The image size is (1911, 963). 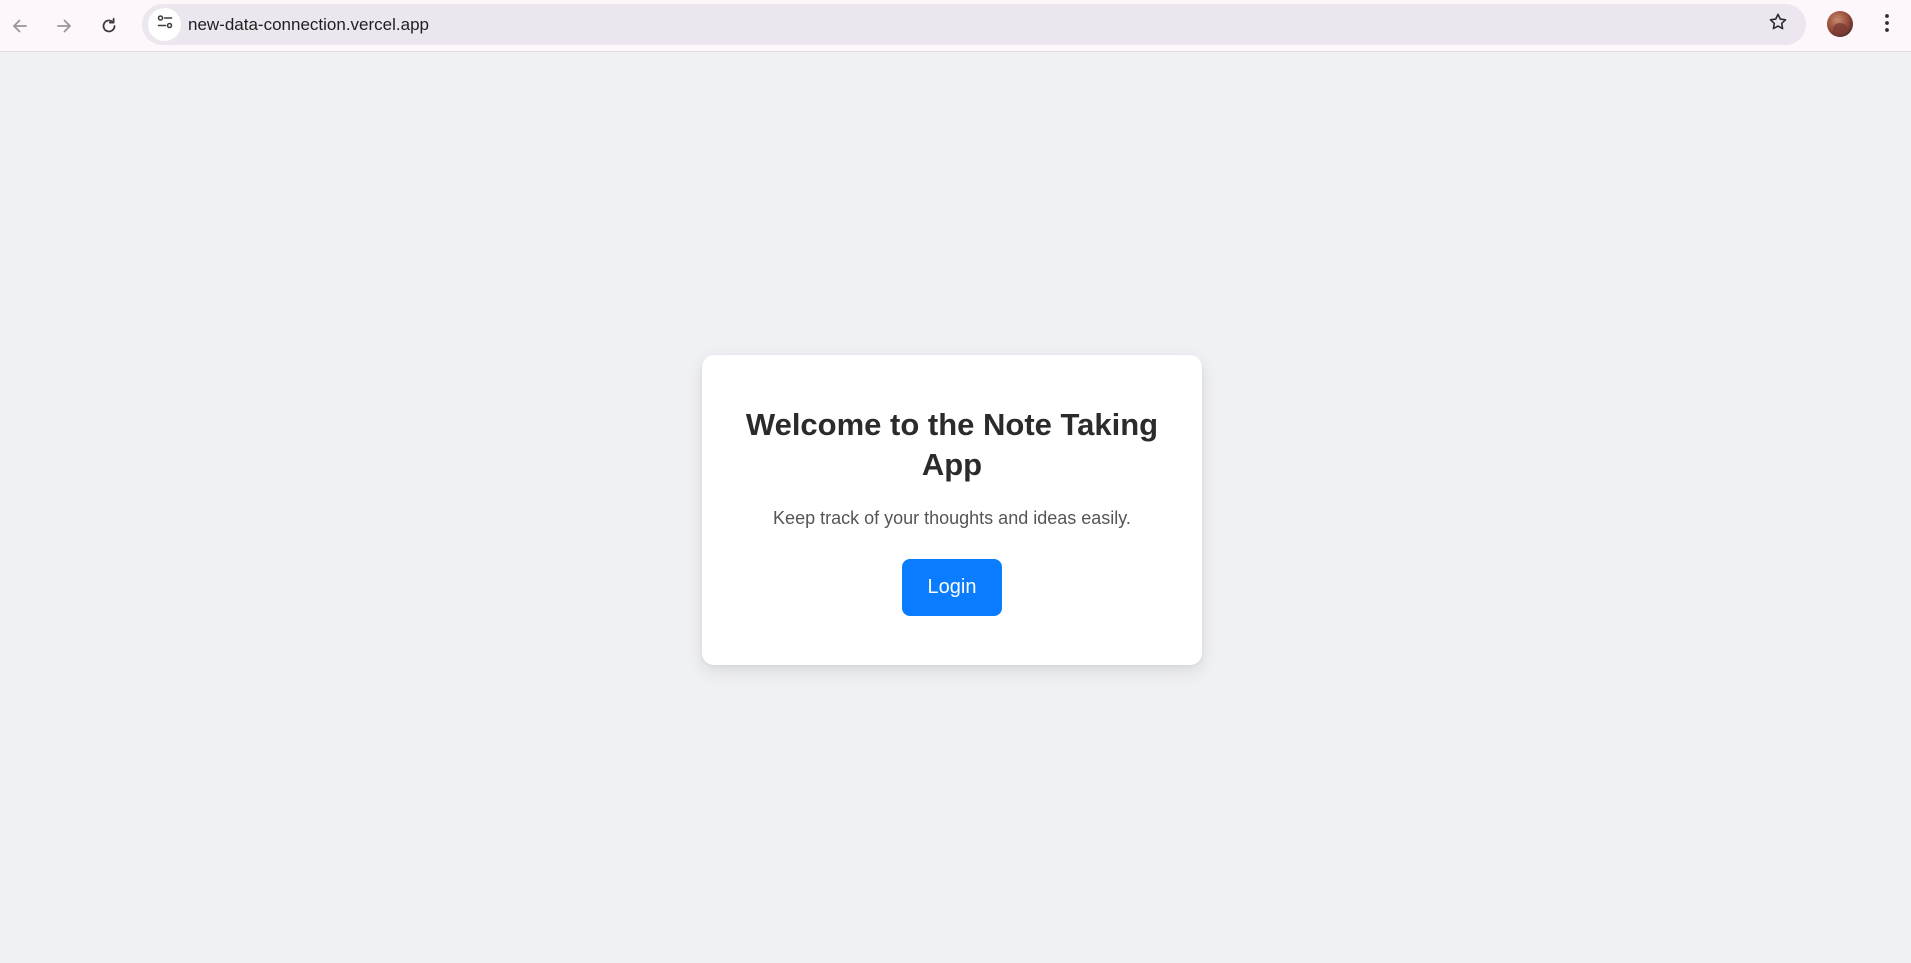 I want to click on browser-menu-button, so click(x=1887, y=25).